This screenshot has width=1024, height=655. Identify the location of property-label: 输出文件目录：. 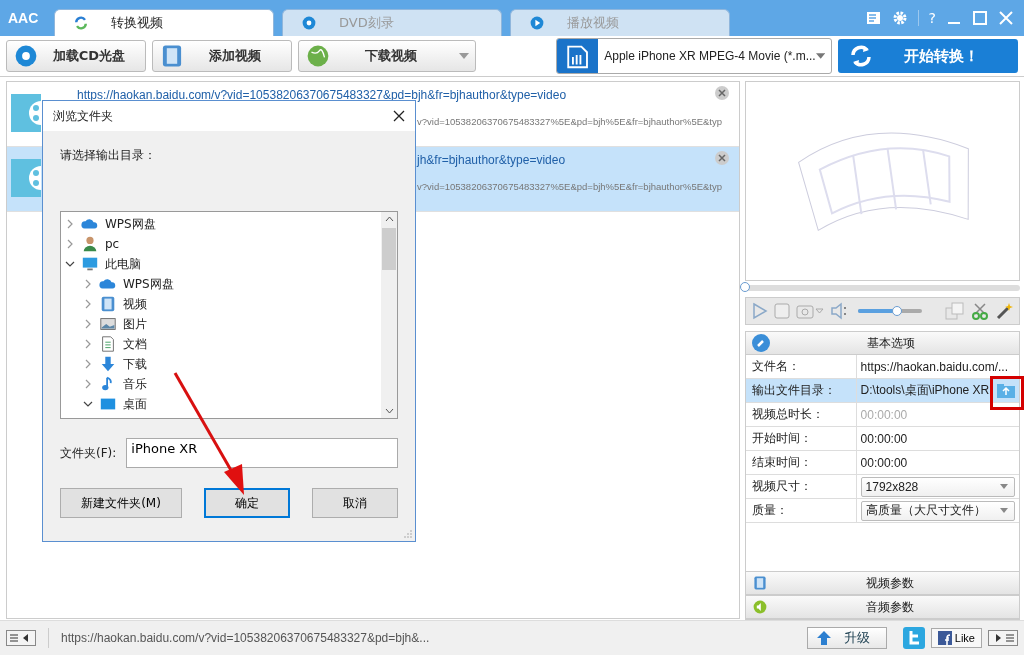
(801, 390).